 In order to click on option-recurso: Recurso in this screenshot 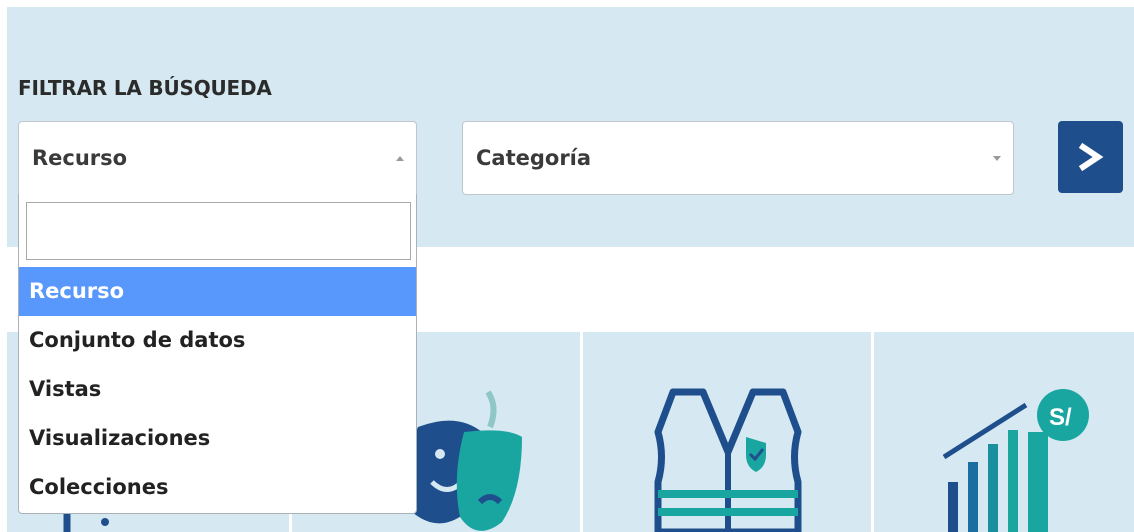, I will do `click(217, 291)`.